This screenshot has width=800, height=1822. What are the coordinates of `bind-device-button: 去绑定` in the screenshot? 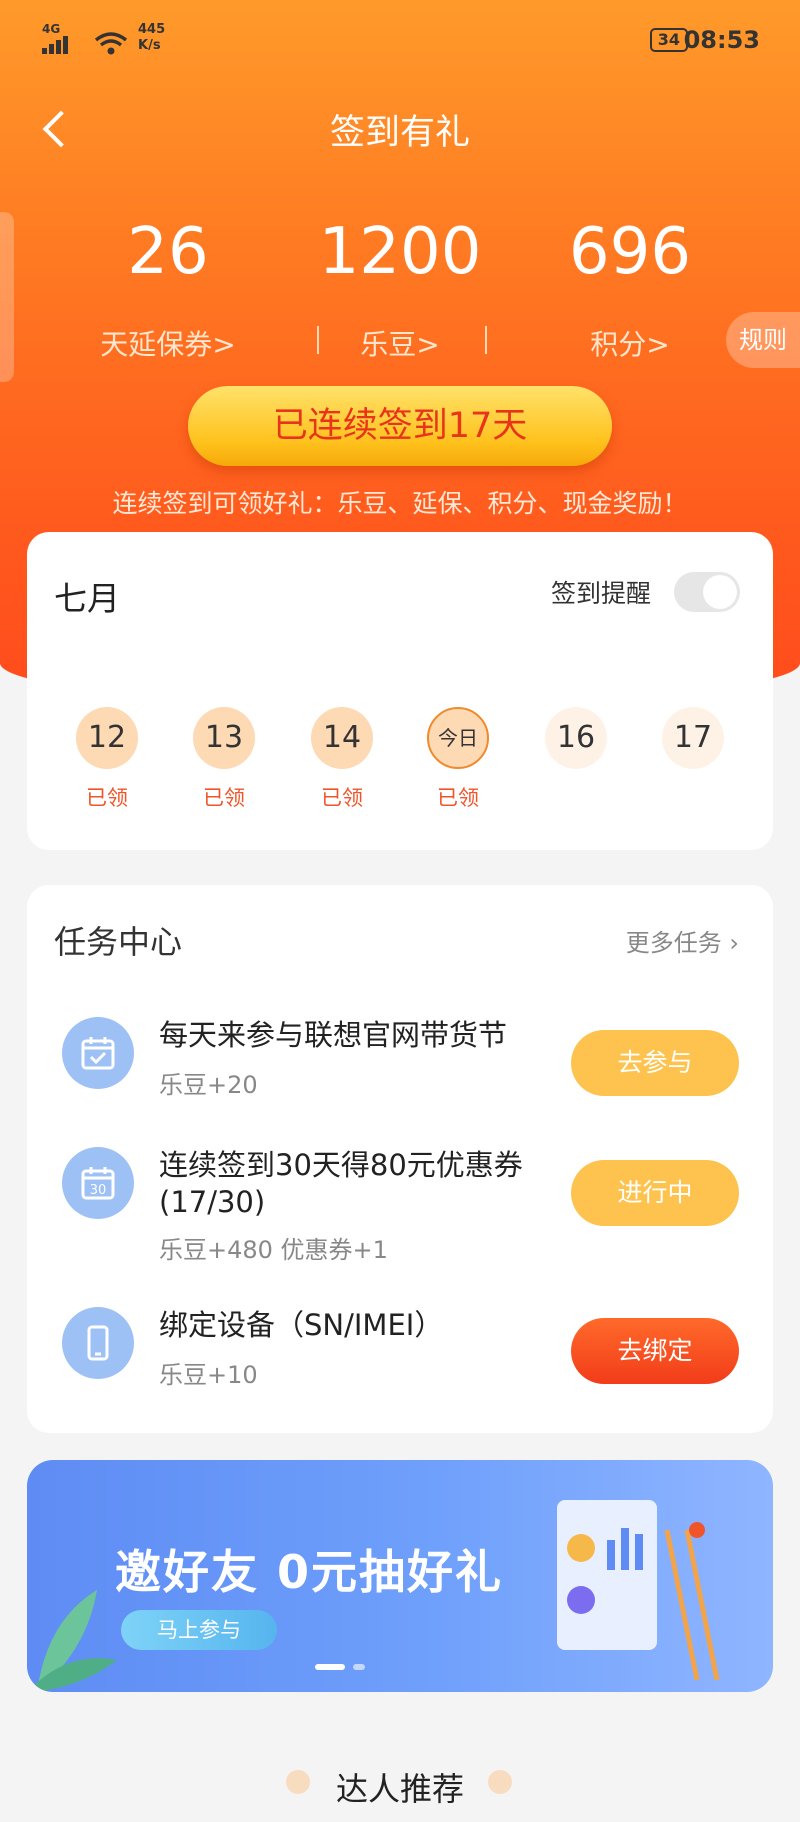 It's located at (655, 1351).